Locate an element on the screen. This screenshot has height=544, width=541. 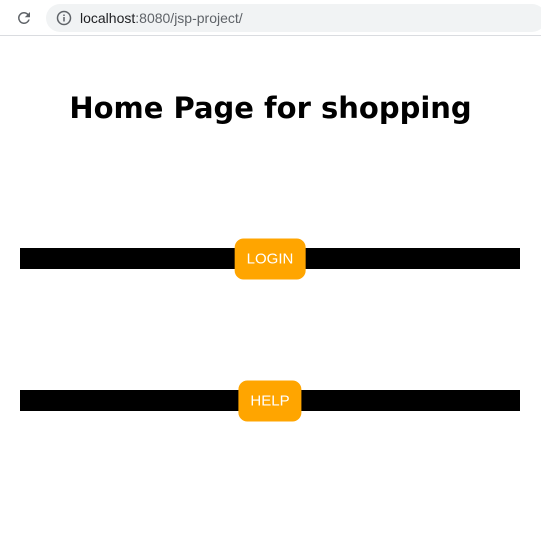
login-nav-bar: LOGIN is located at coordinates (270, 258).